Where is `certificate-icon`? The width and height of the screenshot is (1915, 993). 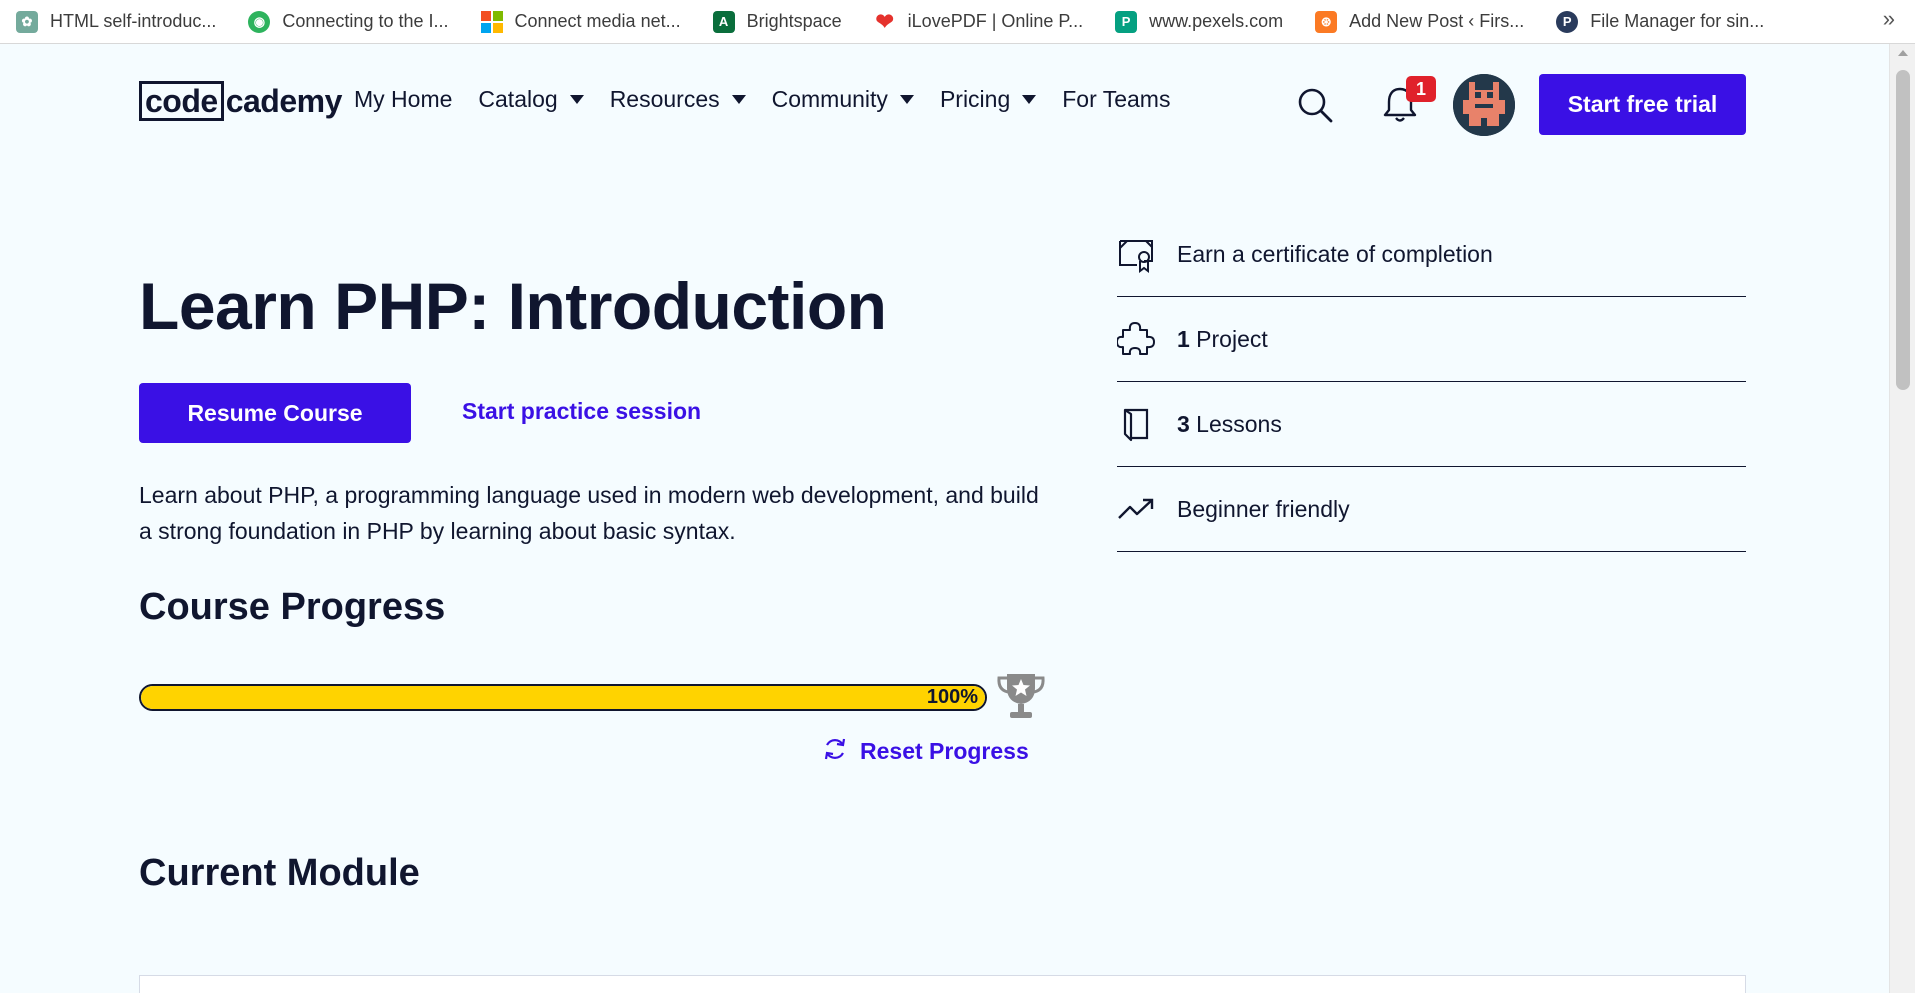 certificate-icon is located at coordinates (1136, 254).